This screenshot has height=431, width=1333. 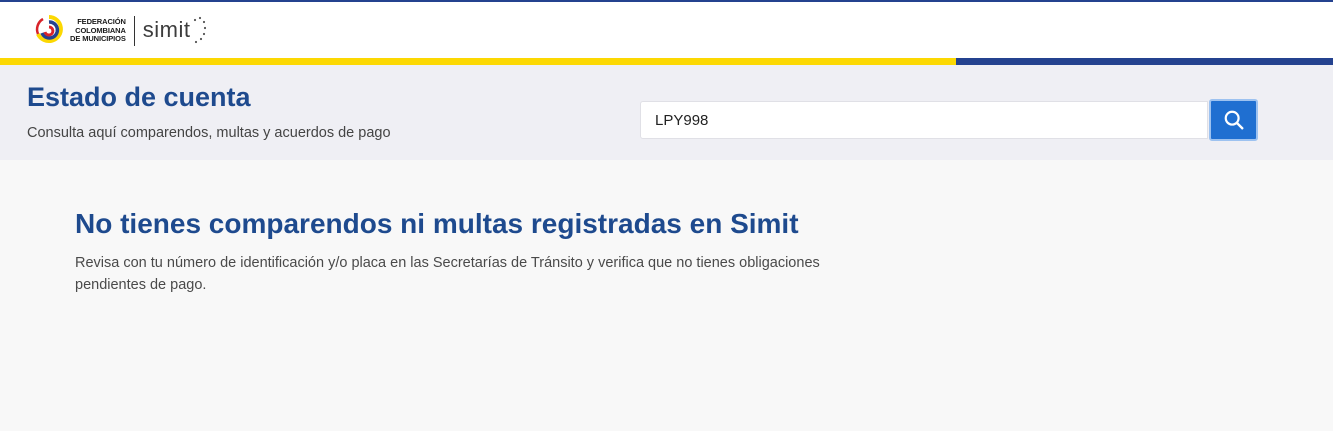 What do you see at coordinates (134, 31) in the screenshot?
I see `logo-divider` at bounding box center [134, 31].